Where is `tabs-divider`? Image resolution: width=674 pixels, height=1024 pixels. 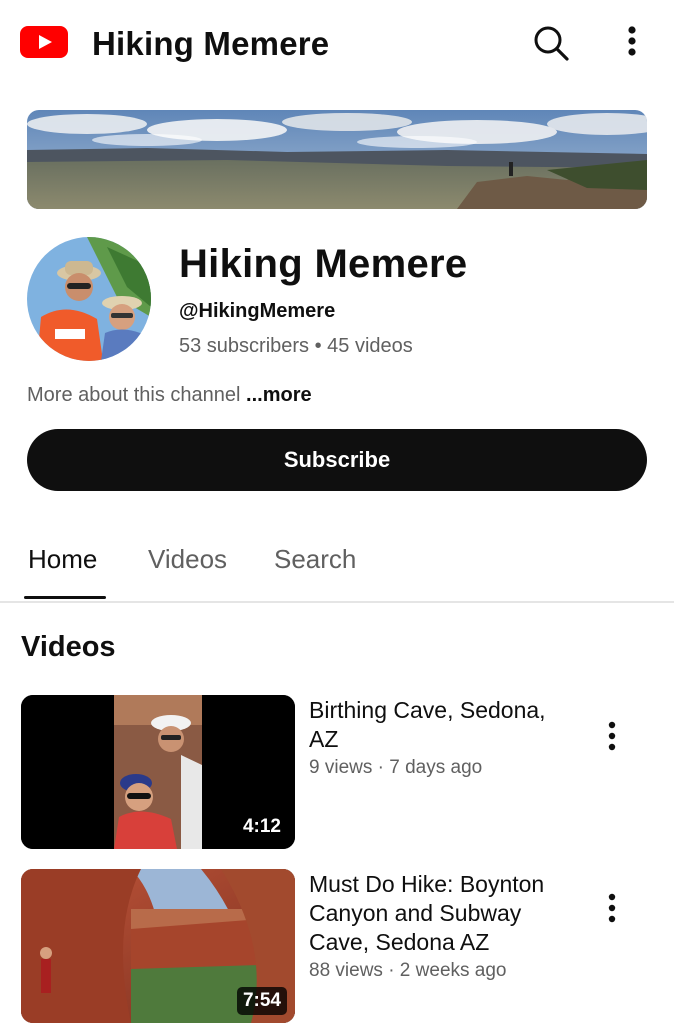
tabs-divider is located at coordinates (337, 602).